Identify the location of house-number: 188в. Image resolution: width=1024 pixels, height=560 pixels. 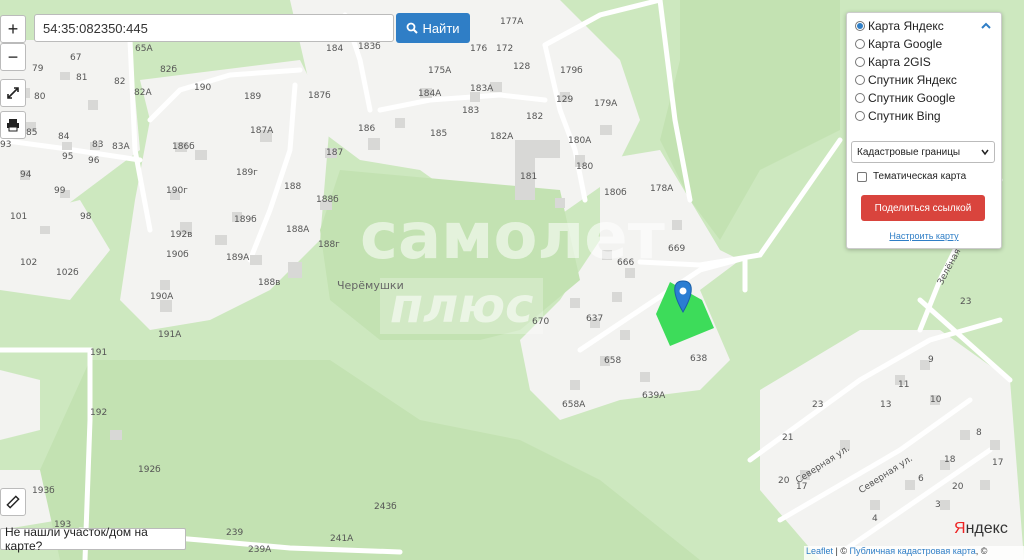
(269, 283).